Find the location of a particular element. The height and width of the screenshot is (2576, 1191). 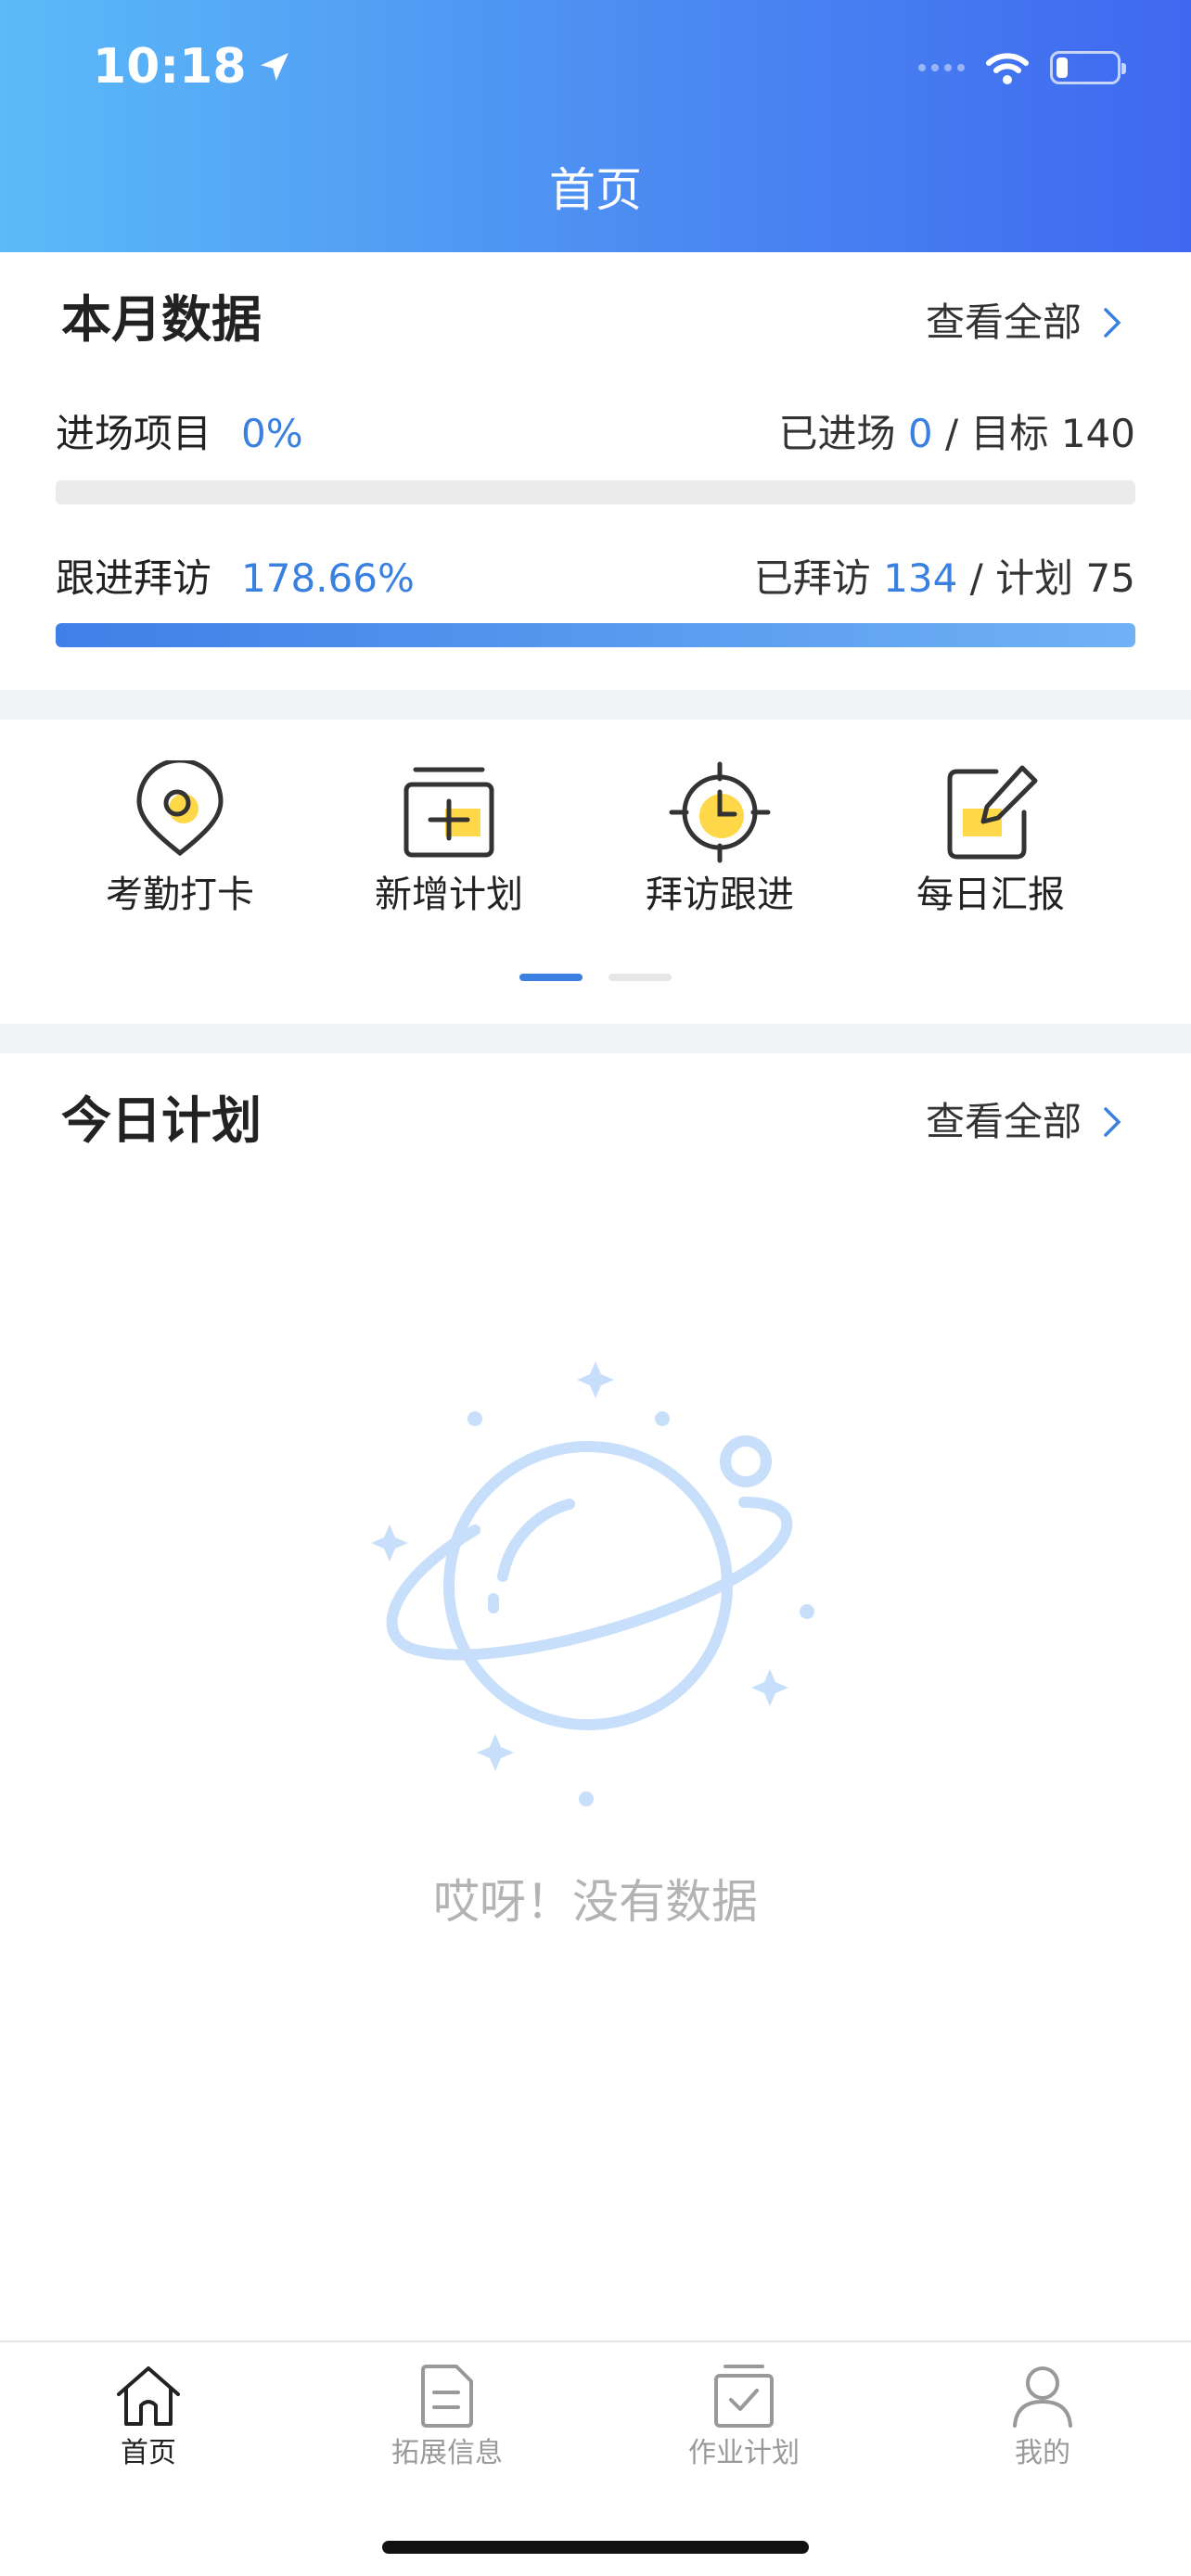

monthly-view-all-button: 查看全部 is located at coordinates (1024, 323).